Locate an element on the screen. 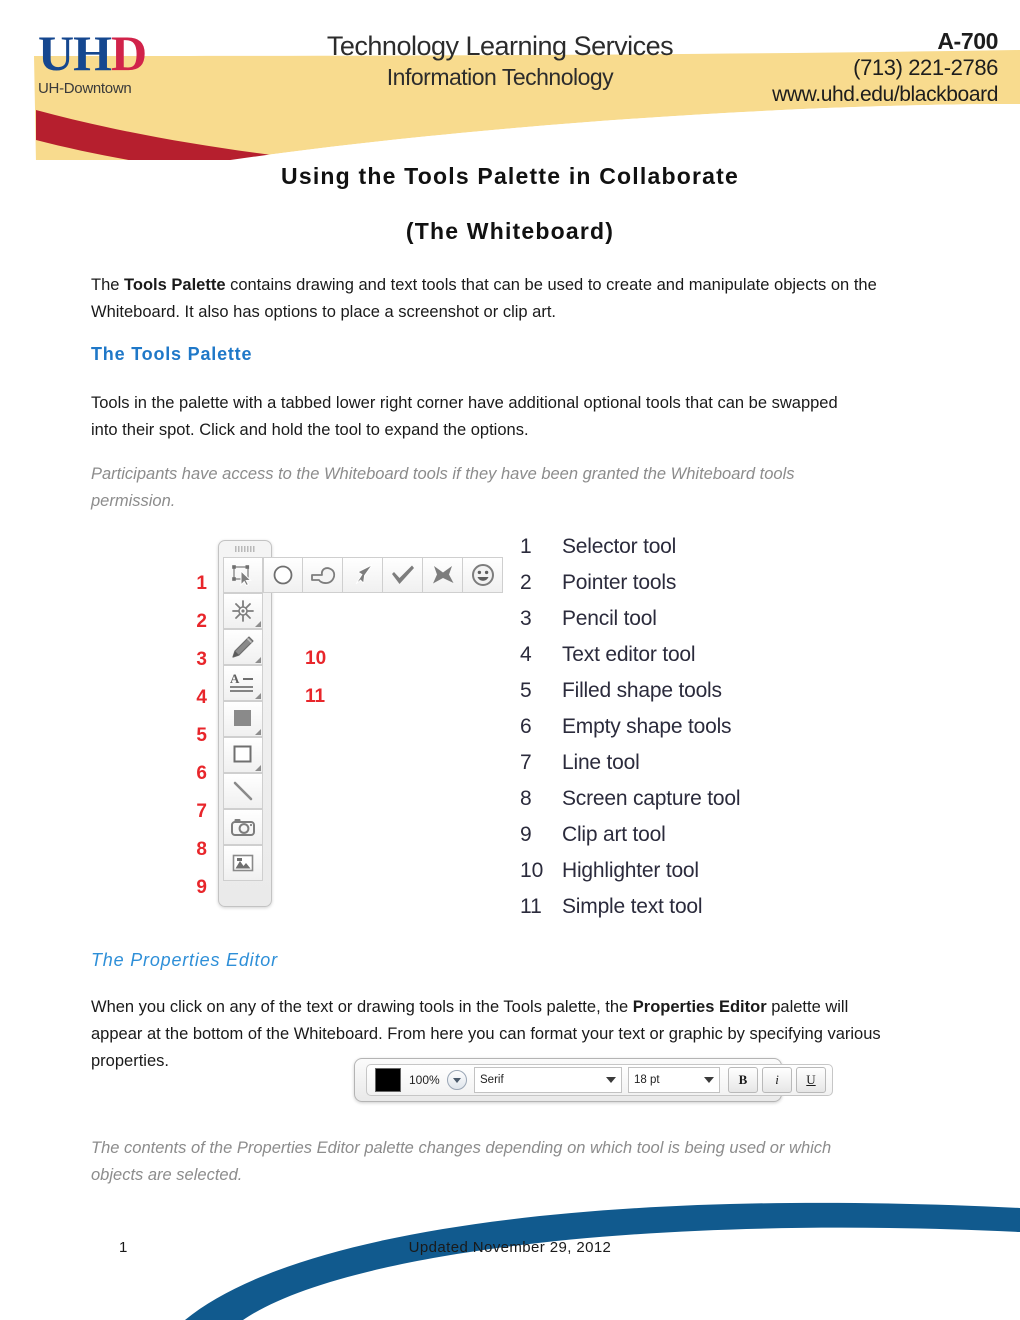  legend-item: 1 Selector tool is located at coordinates (630, 553).